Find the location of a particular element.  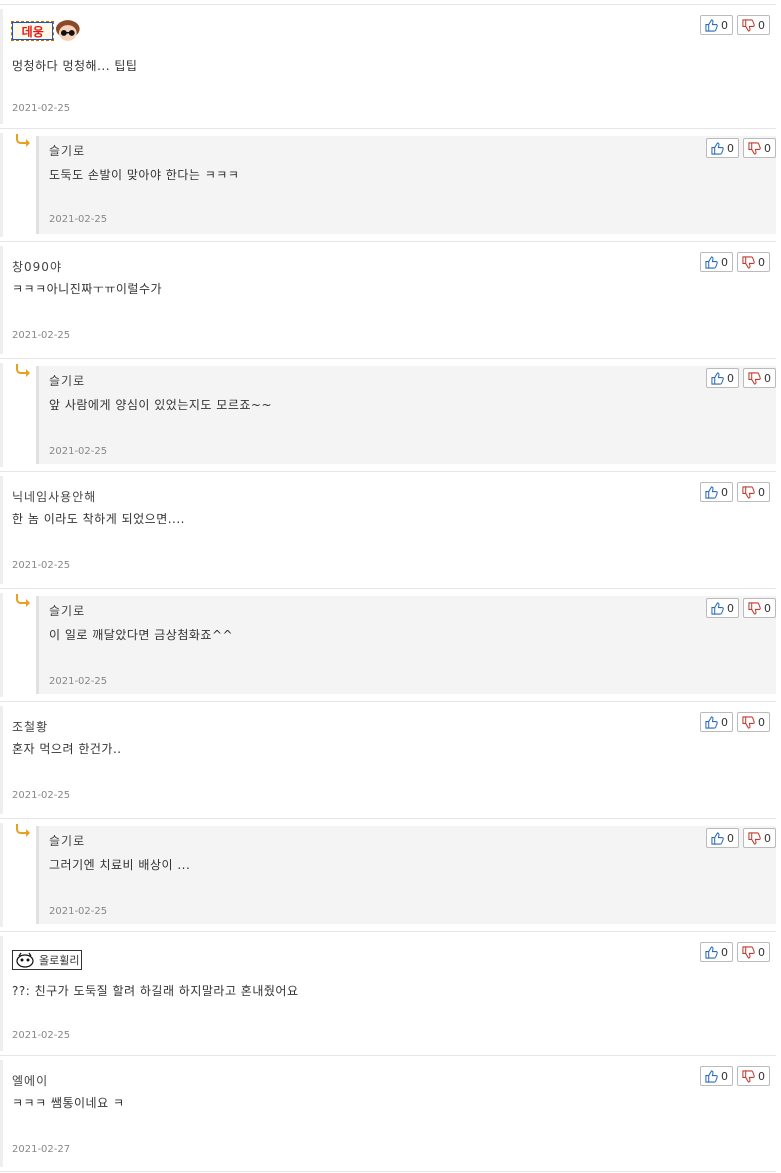

comment-text: 혼자 먹으려 한건가.. is located at coordinates (67, 749).